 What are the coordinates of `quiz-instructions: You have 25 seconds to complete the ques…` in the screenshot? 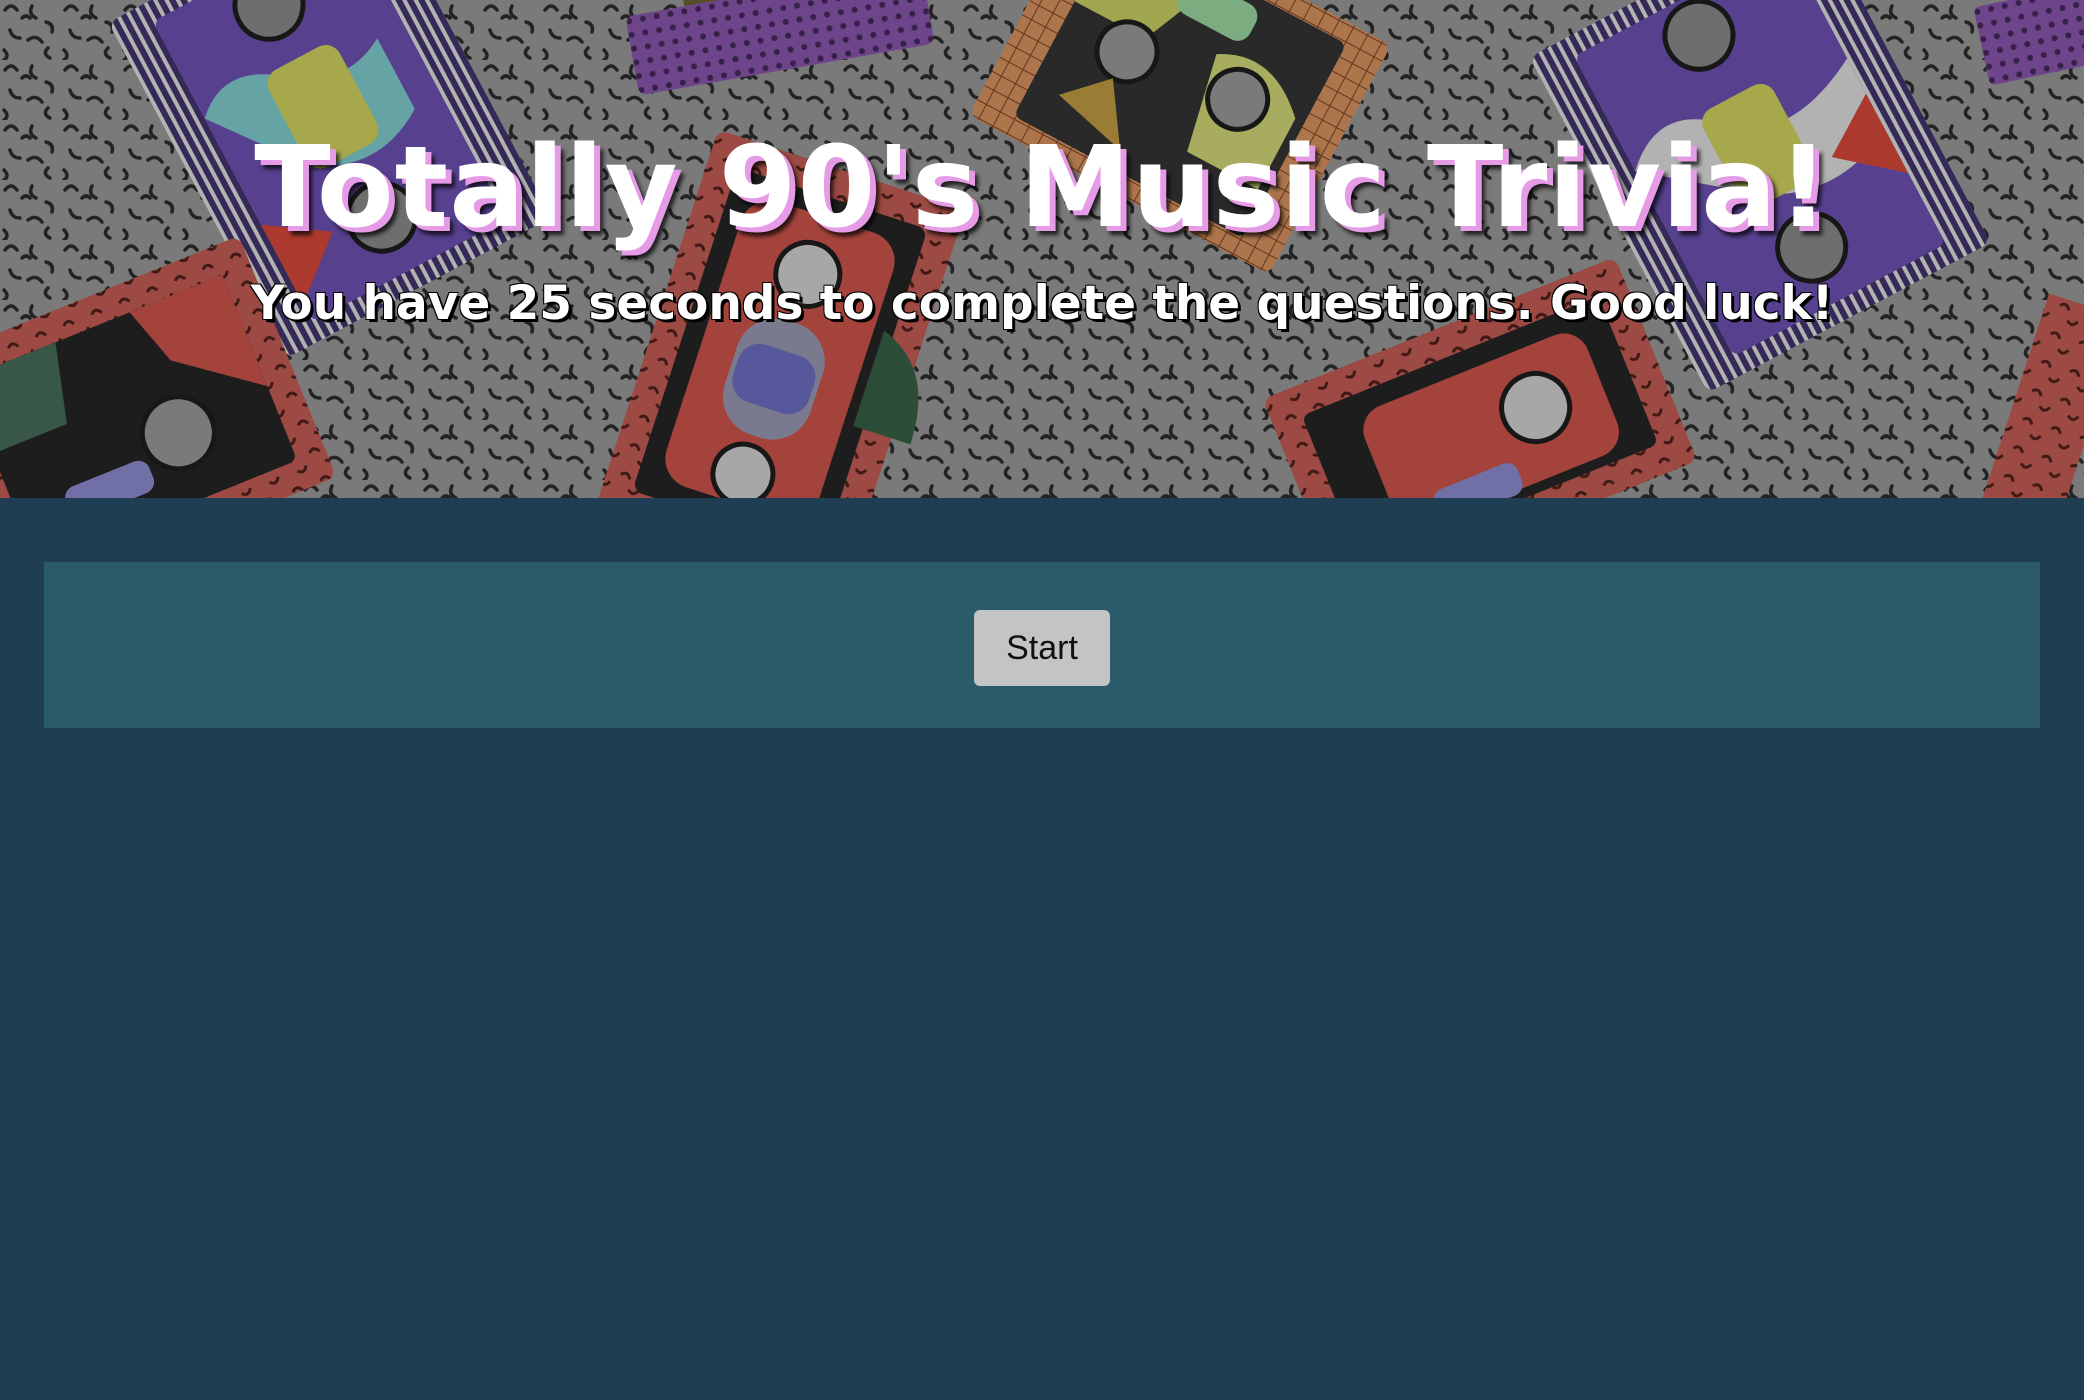 It's located at (1042, 303).